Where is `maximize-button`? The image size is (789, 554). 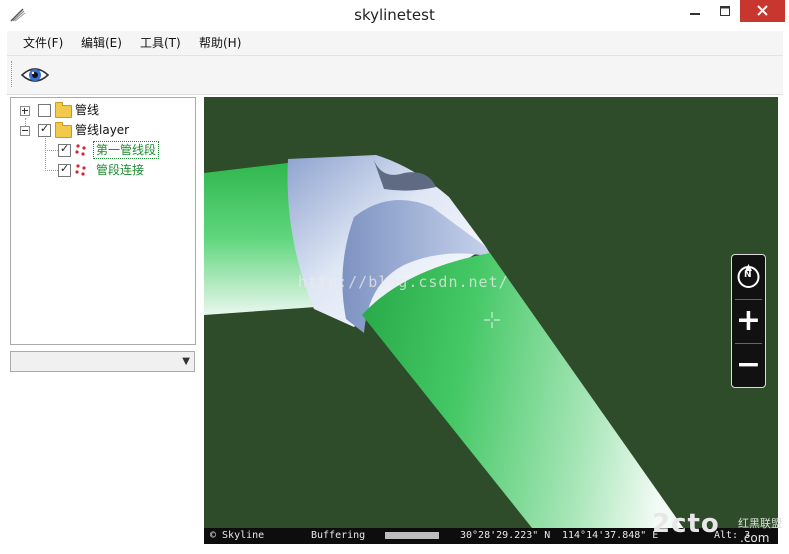
maximize-button is located at coordinates (725, 11).